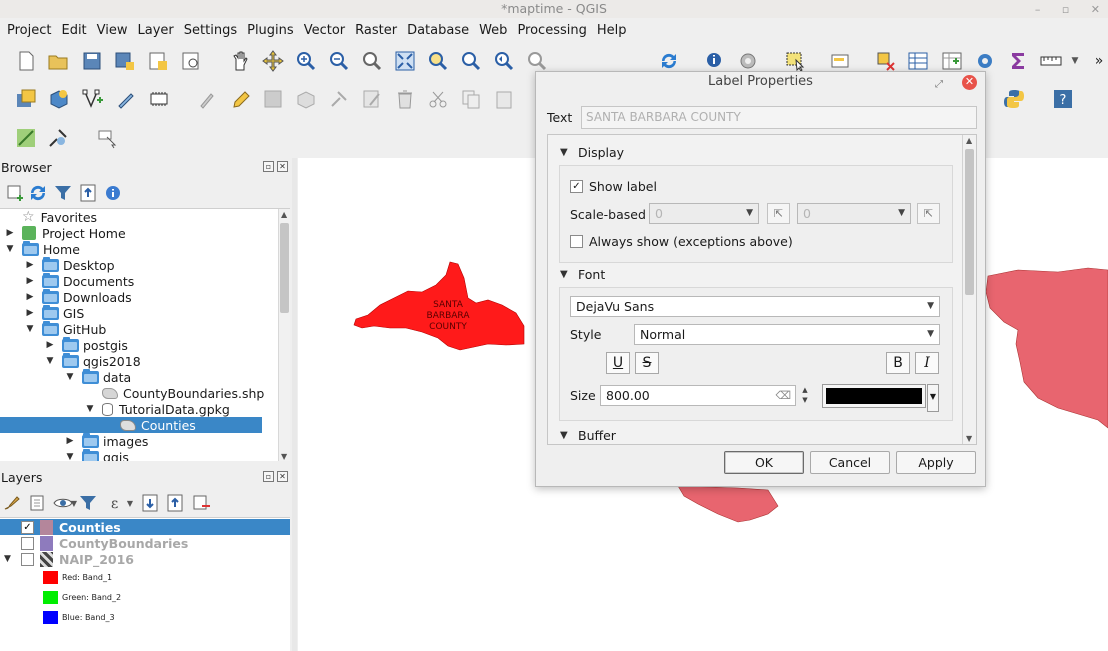  Describe the element at coordinates (405, 99) in the screenshot. I see `delete-selected-icon` at that location.